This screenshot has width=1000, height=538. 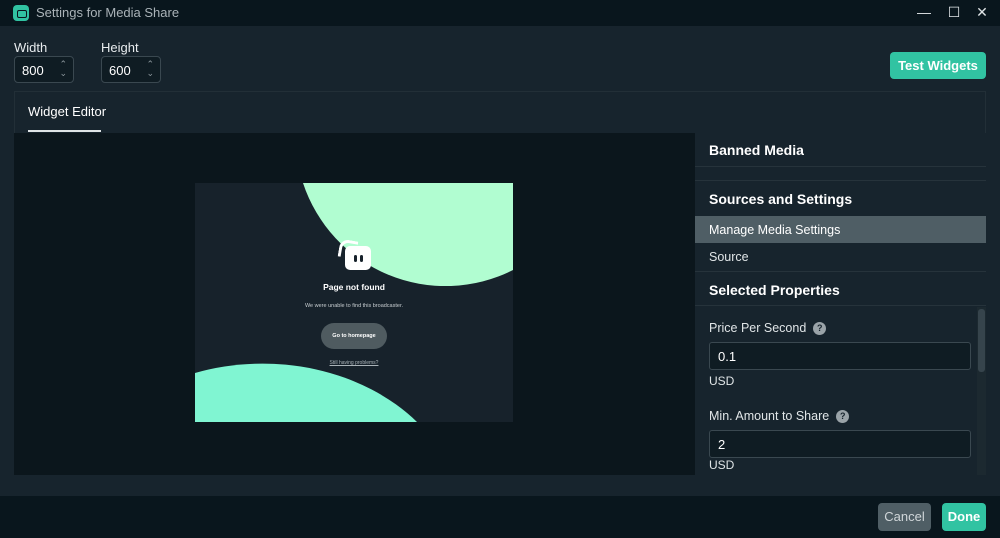 What do you see at coordinates (354, 306) in the screenshot?
I see `error-message: We were unable to find this broadcaster.` at bounding box center [354, 306].